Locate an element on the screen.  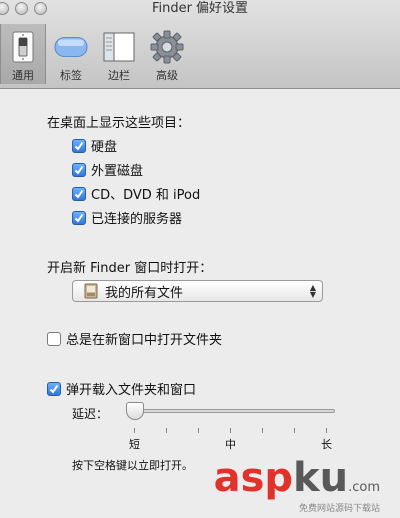
window-title: Finder 偏好设置 is located at coordinates (200, 8).